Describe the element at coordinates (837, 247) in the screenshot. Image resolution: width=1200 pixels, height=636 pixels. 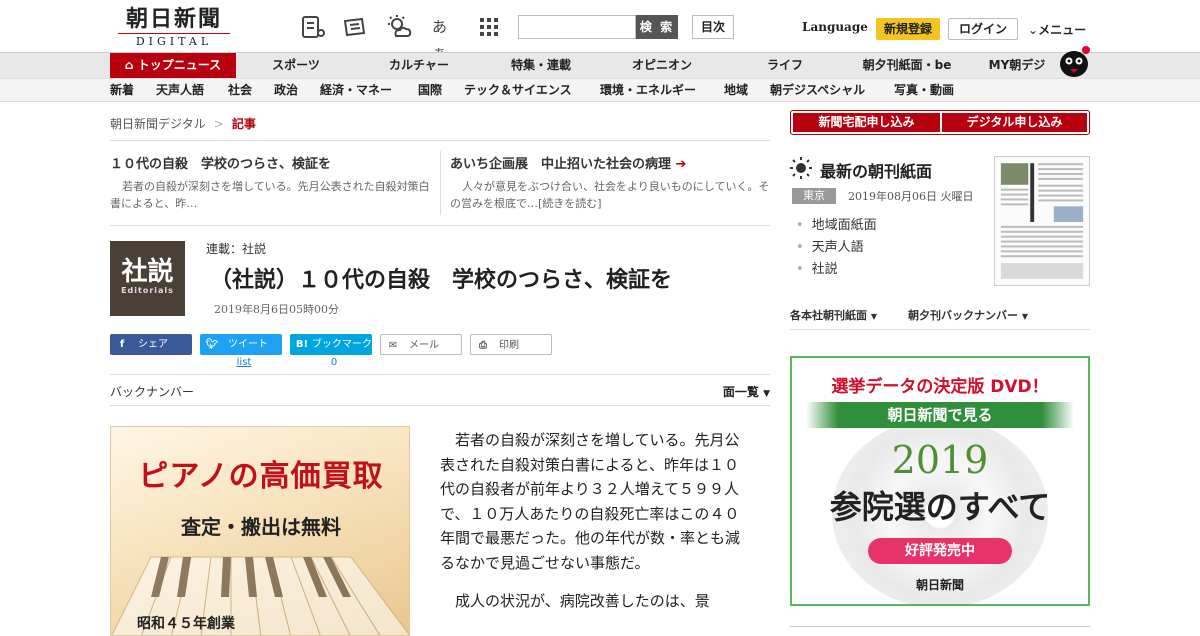
I see `link-label: 天声人語` at that location.